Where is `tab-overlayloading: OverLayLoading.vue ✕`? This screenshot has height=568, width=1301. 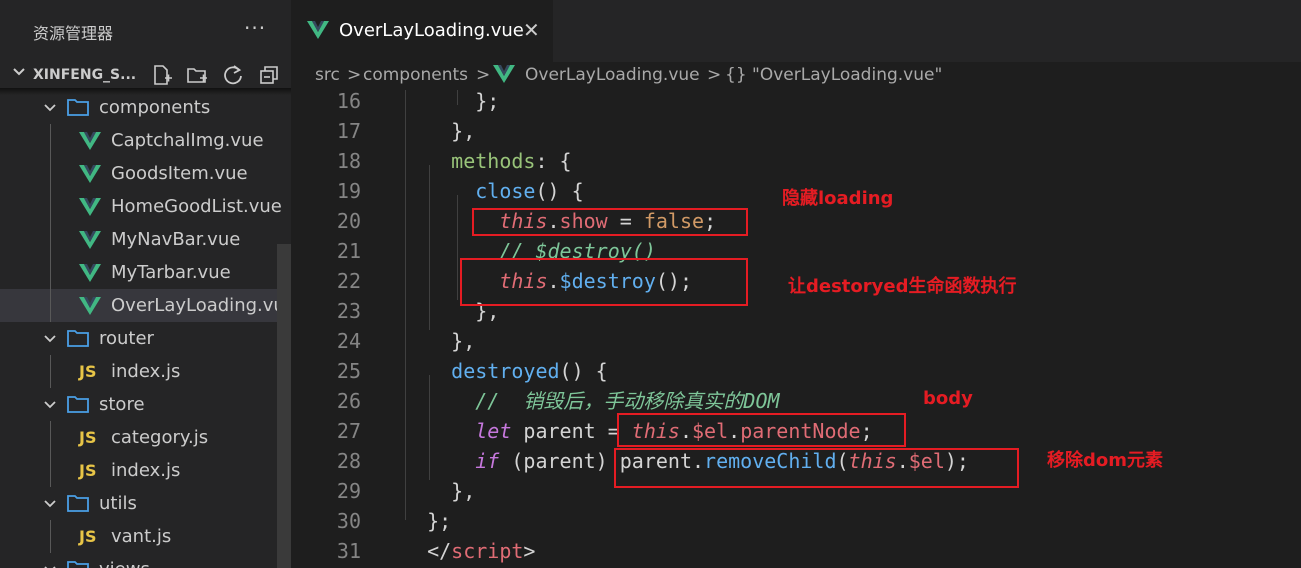
tab-overlayloading: OverLayLoading.vue ✕ is located at coordinates (422, 31).